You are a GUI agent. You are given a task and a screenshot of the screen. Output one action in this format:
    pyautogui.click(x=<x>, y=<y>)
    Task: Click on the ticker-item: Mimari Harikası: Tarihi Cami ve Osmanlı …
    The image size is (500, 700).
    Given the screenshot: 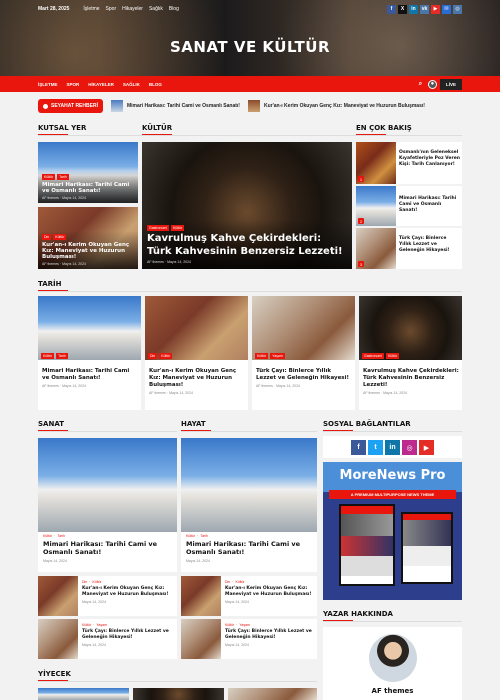 What is the action you would take?
    pyautogui.click(x=175, y=106)
    